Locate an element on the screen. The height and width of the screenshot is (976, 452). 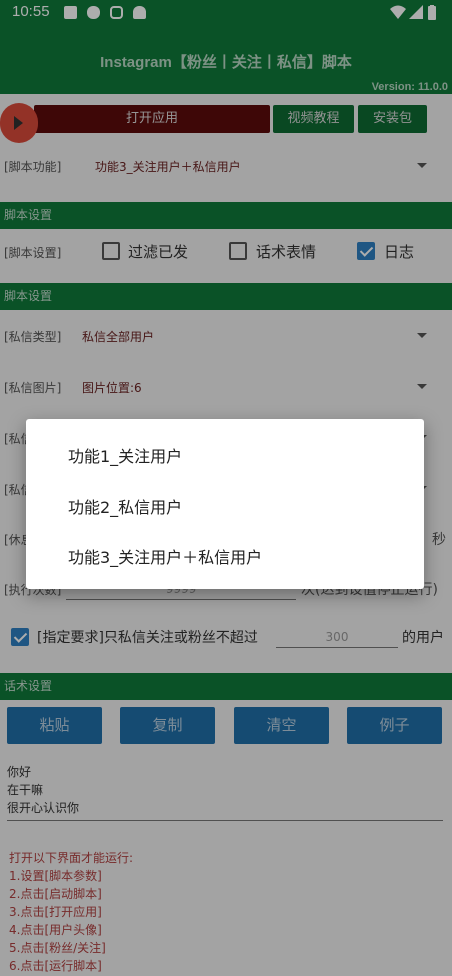
dialog-option-follow-dm: 功能3_关注用户＋私信用户 is located at coordinates (165, 556).